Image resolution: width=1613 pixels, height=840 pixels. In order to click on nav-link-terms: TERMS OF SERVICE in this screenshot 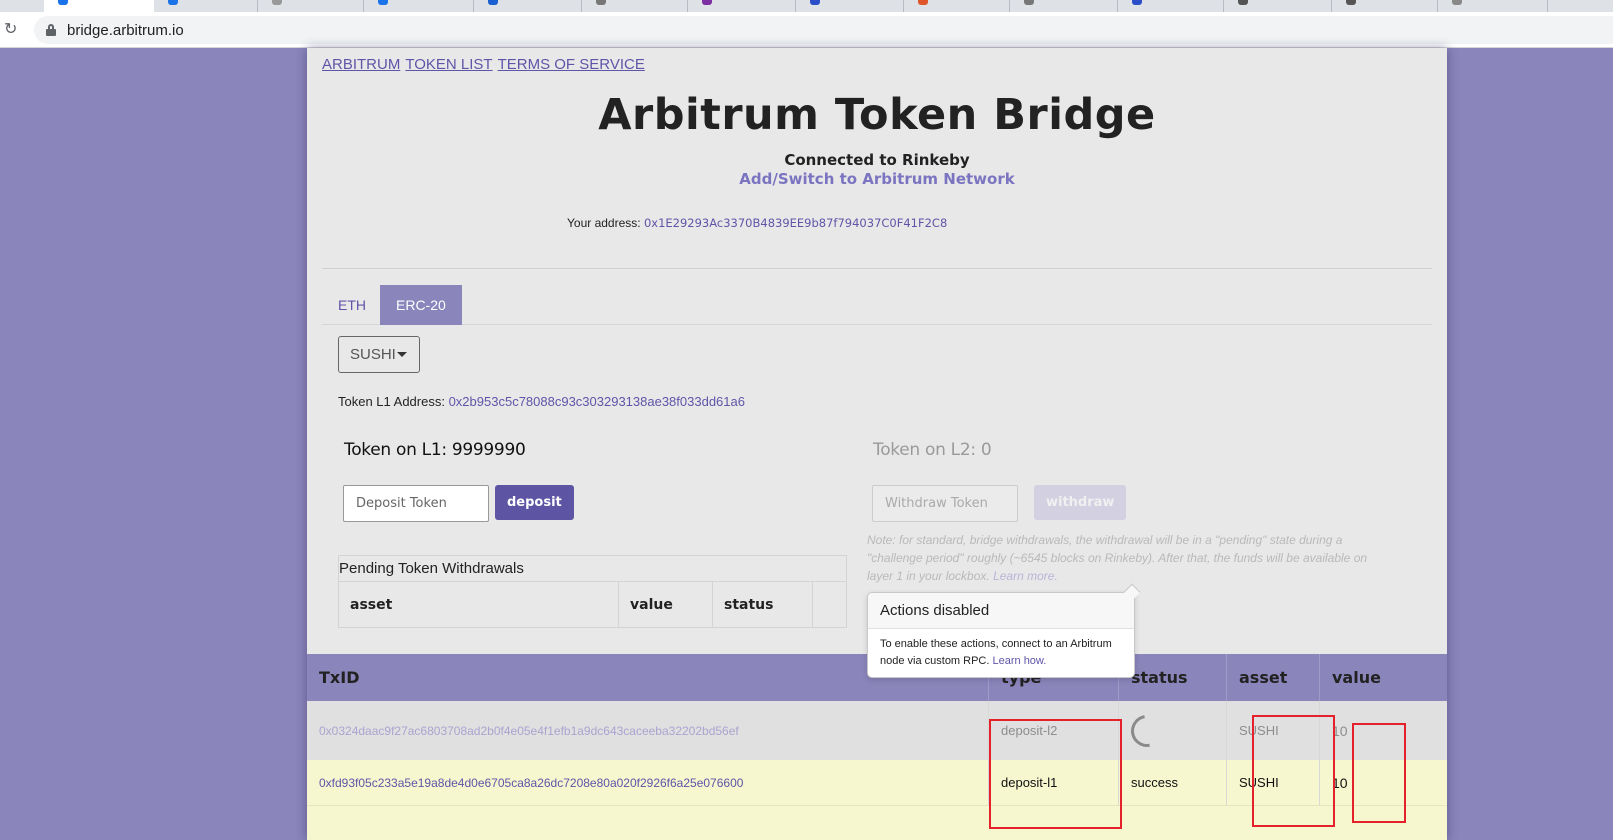, I will do `click(571, 64)`.